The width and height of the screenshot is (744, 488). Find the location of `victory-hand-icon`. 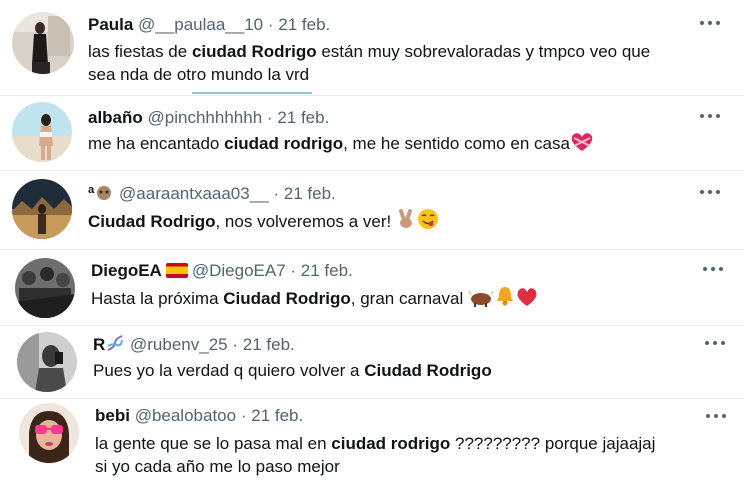

victory-hand-icon is located at coordinates (405, 218).